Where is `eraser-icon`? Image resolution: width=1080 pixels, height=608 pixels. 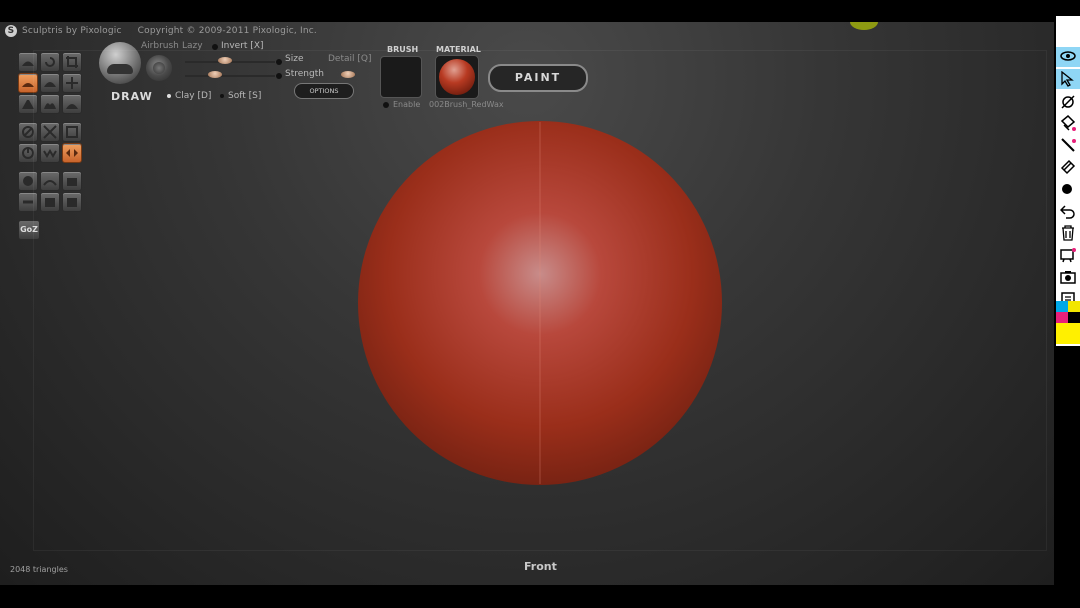 eraser-icon is located at coordinates (1068, 167).